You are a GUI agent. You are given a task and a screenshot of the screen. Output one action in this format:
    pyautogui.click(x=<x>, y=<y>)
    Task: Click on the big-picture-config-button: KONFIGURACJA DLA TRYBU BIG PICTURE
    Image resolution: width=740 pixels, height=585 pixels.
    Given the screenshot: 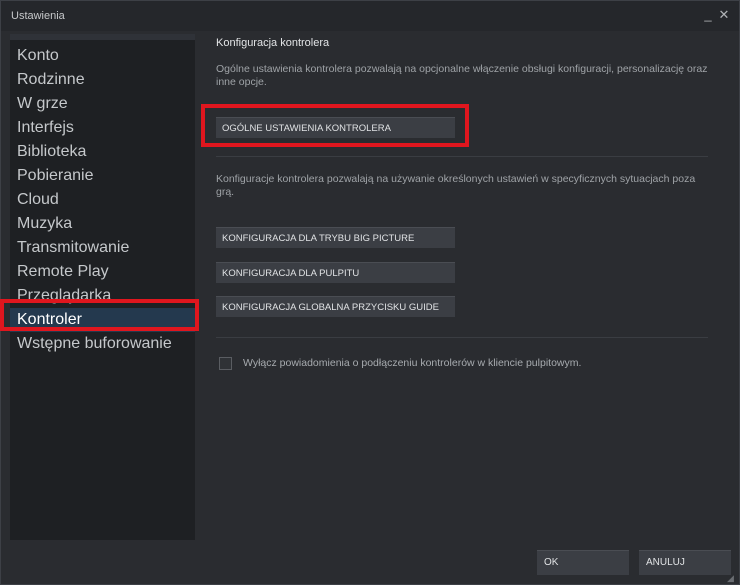 What is the action you would take?
    pyautogui.click(x=335, y=237)
    